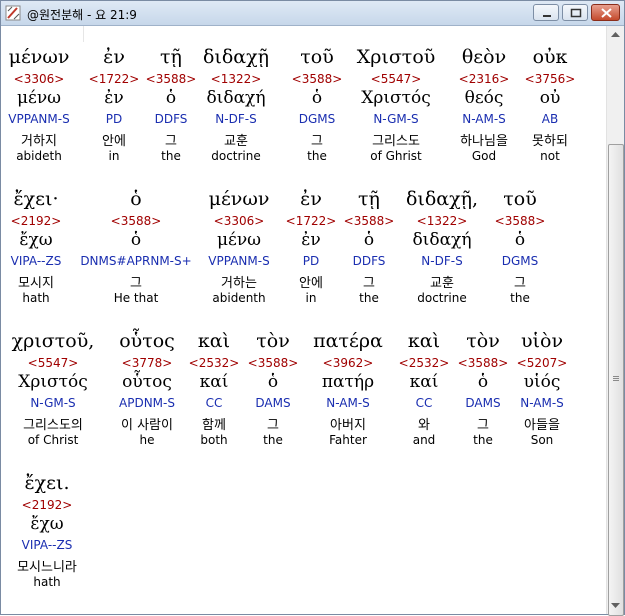 This screenshot has height=616, width=625. What do you see at coordinates (605, 12) in the screenshot?
I see `close-button` at bounding box center [605, 12].